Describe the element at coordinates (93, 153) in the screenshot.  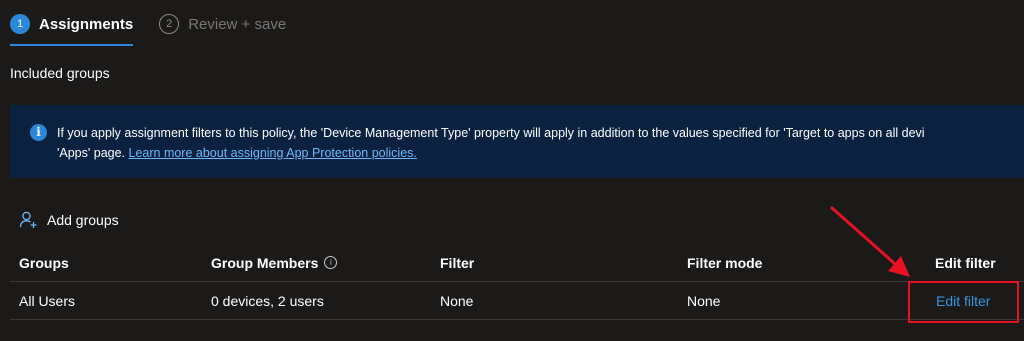
I see `info-banner-prefix: 'Apps' page.` at that location.